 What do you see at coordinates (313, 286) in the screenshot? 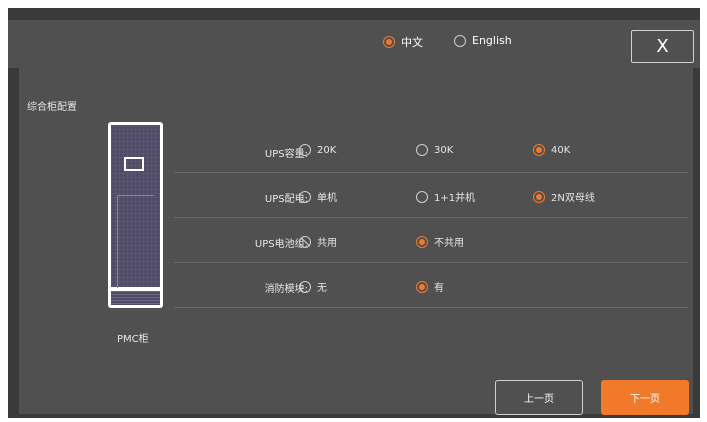
I see `option-none: 无` at bounding box center [313, 286].